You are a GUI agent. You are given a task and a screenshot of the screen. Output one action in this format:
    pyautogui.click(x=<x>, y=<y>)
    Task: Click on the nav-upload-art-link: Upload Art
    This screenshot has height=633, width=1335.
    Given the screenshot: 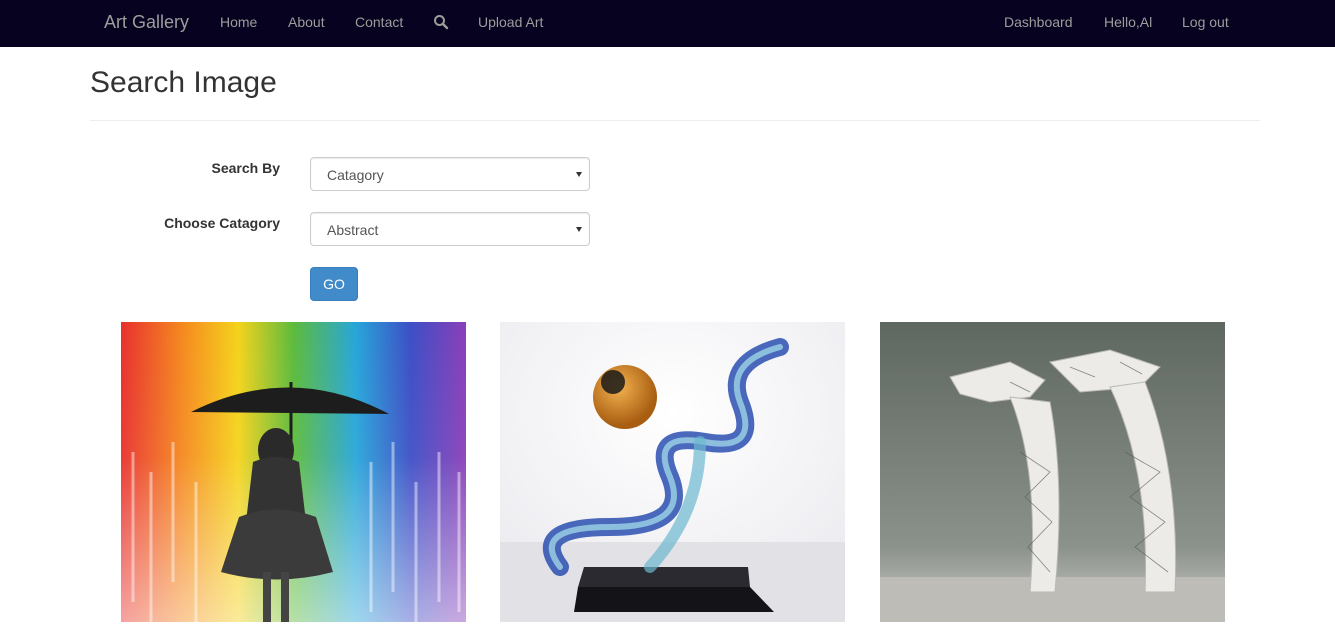 What is the action you would take?
    pyautogui.click(x=510, y=22)
    